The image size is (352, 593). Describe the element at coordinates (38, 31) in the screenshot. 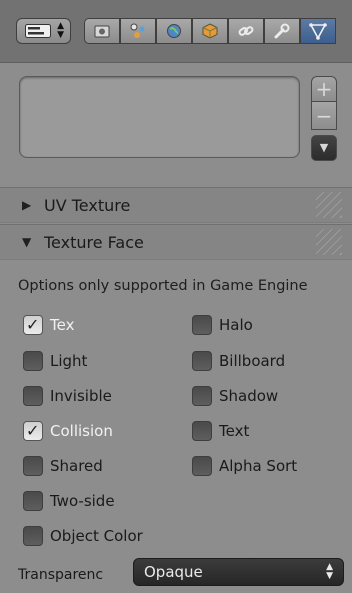

I see `properties-editor-icon` at that location.